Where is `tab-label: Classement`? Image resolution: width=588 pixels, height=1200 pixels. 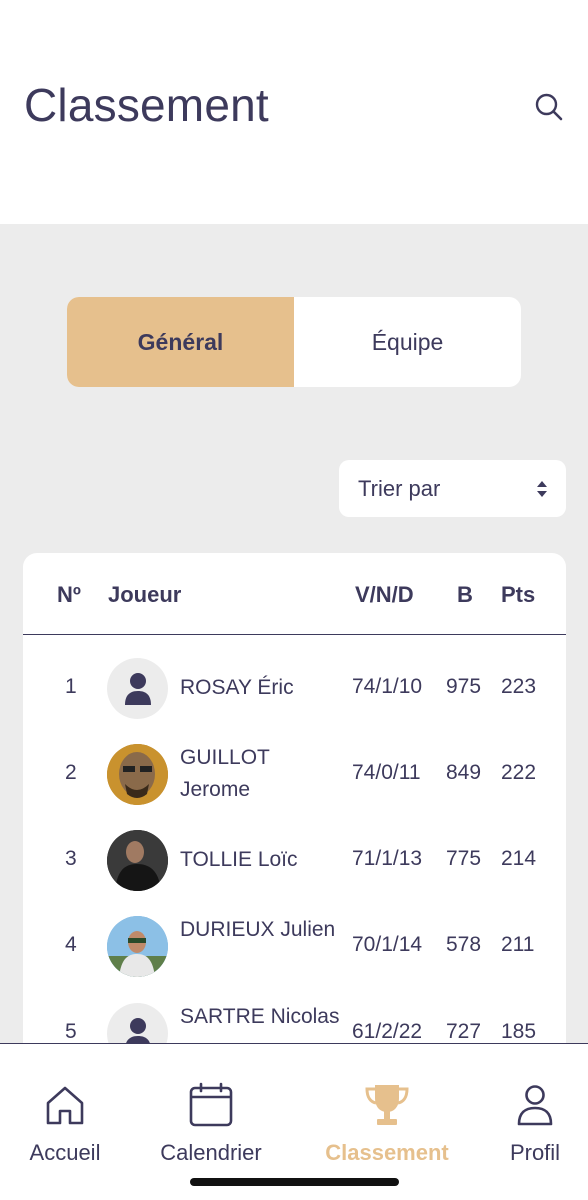 tab-label: Classement is located at coordinates (387, 1152).